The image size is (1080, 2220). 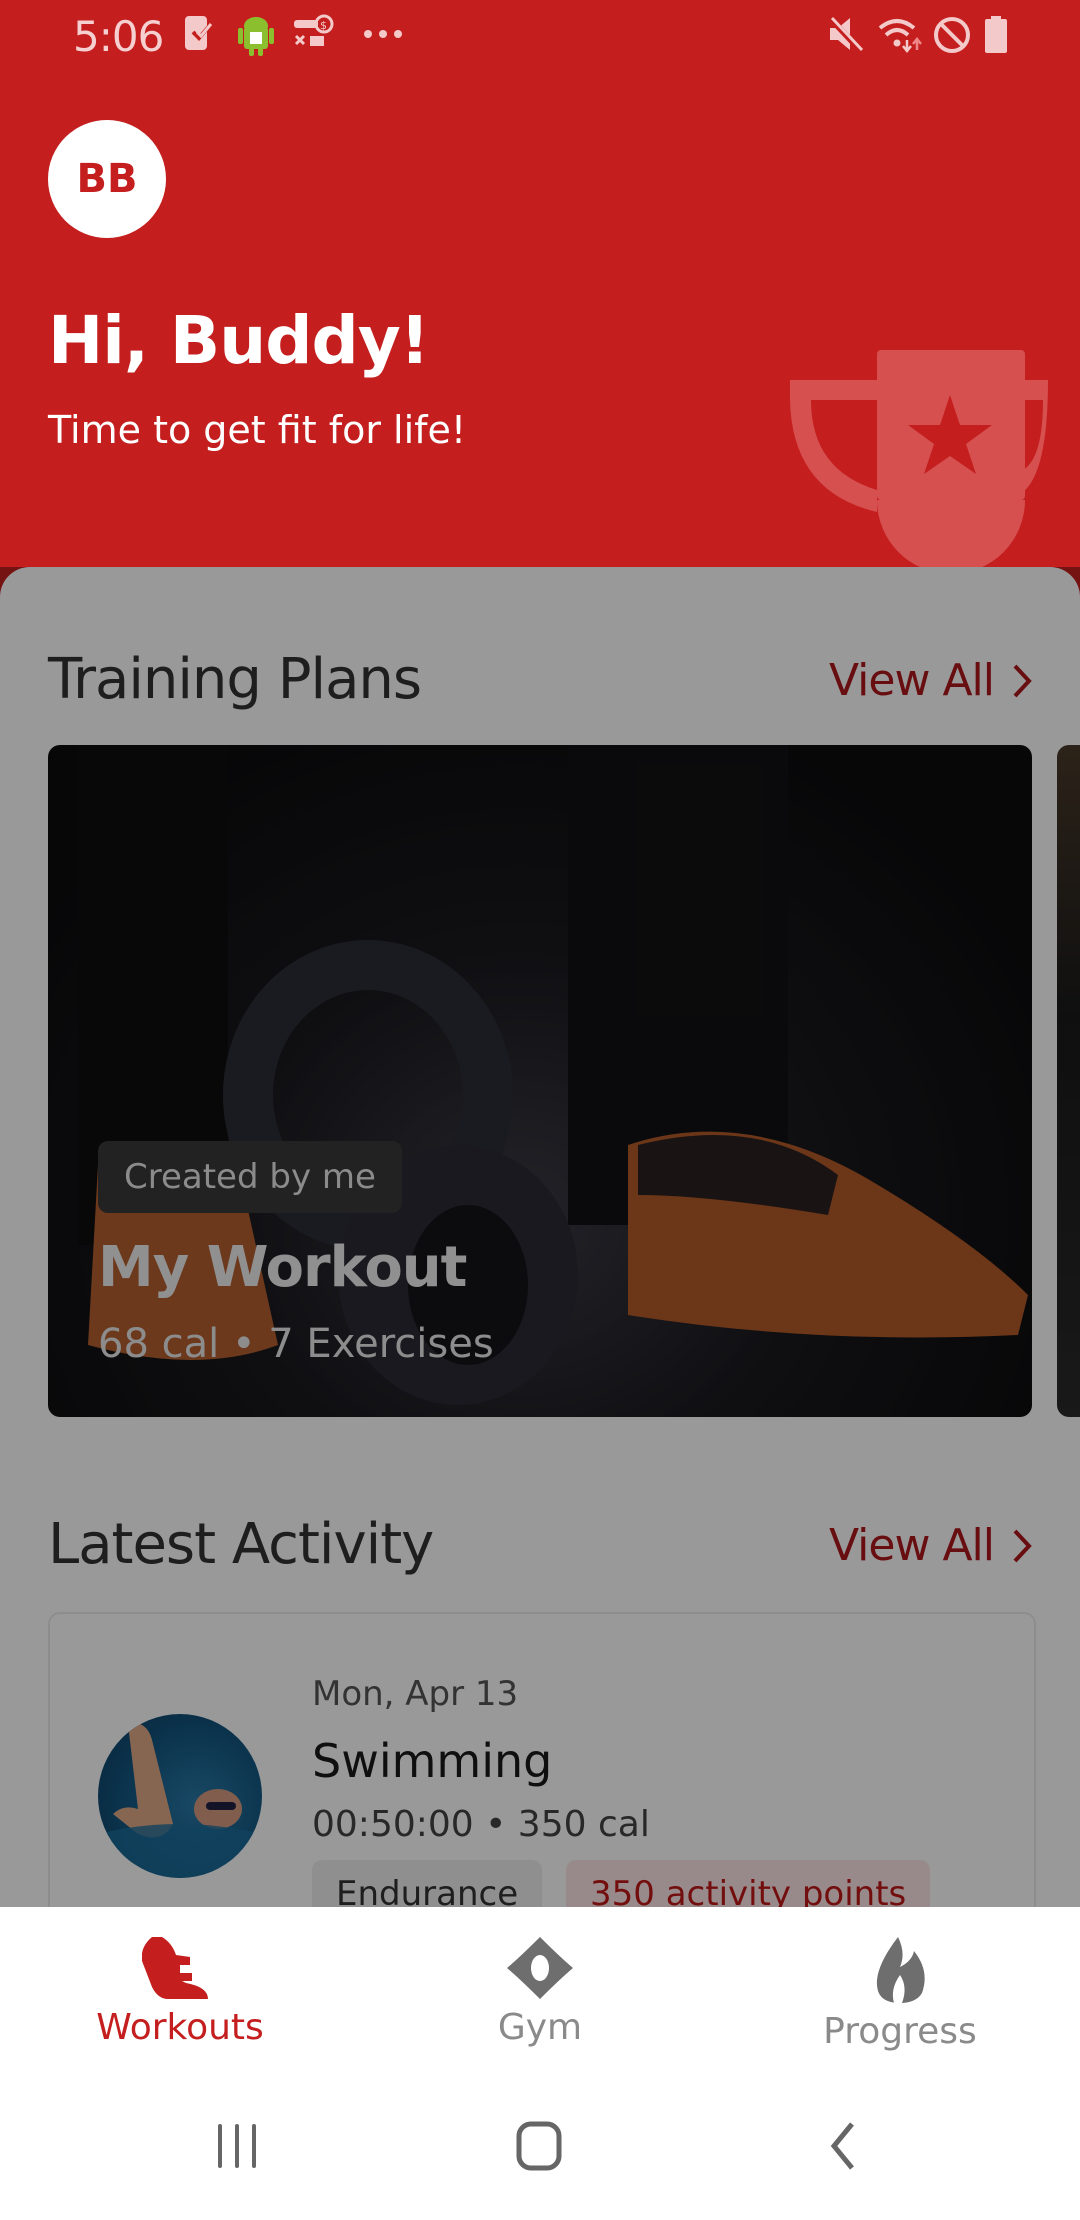 I want to click on greeting-title: Hi, Buddy!, so click(x=239, y=340).